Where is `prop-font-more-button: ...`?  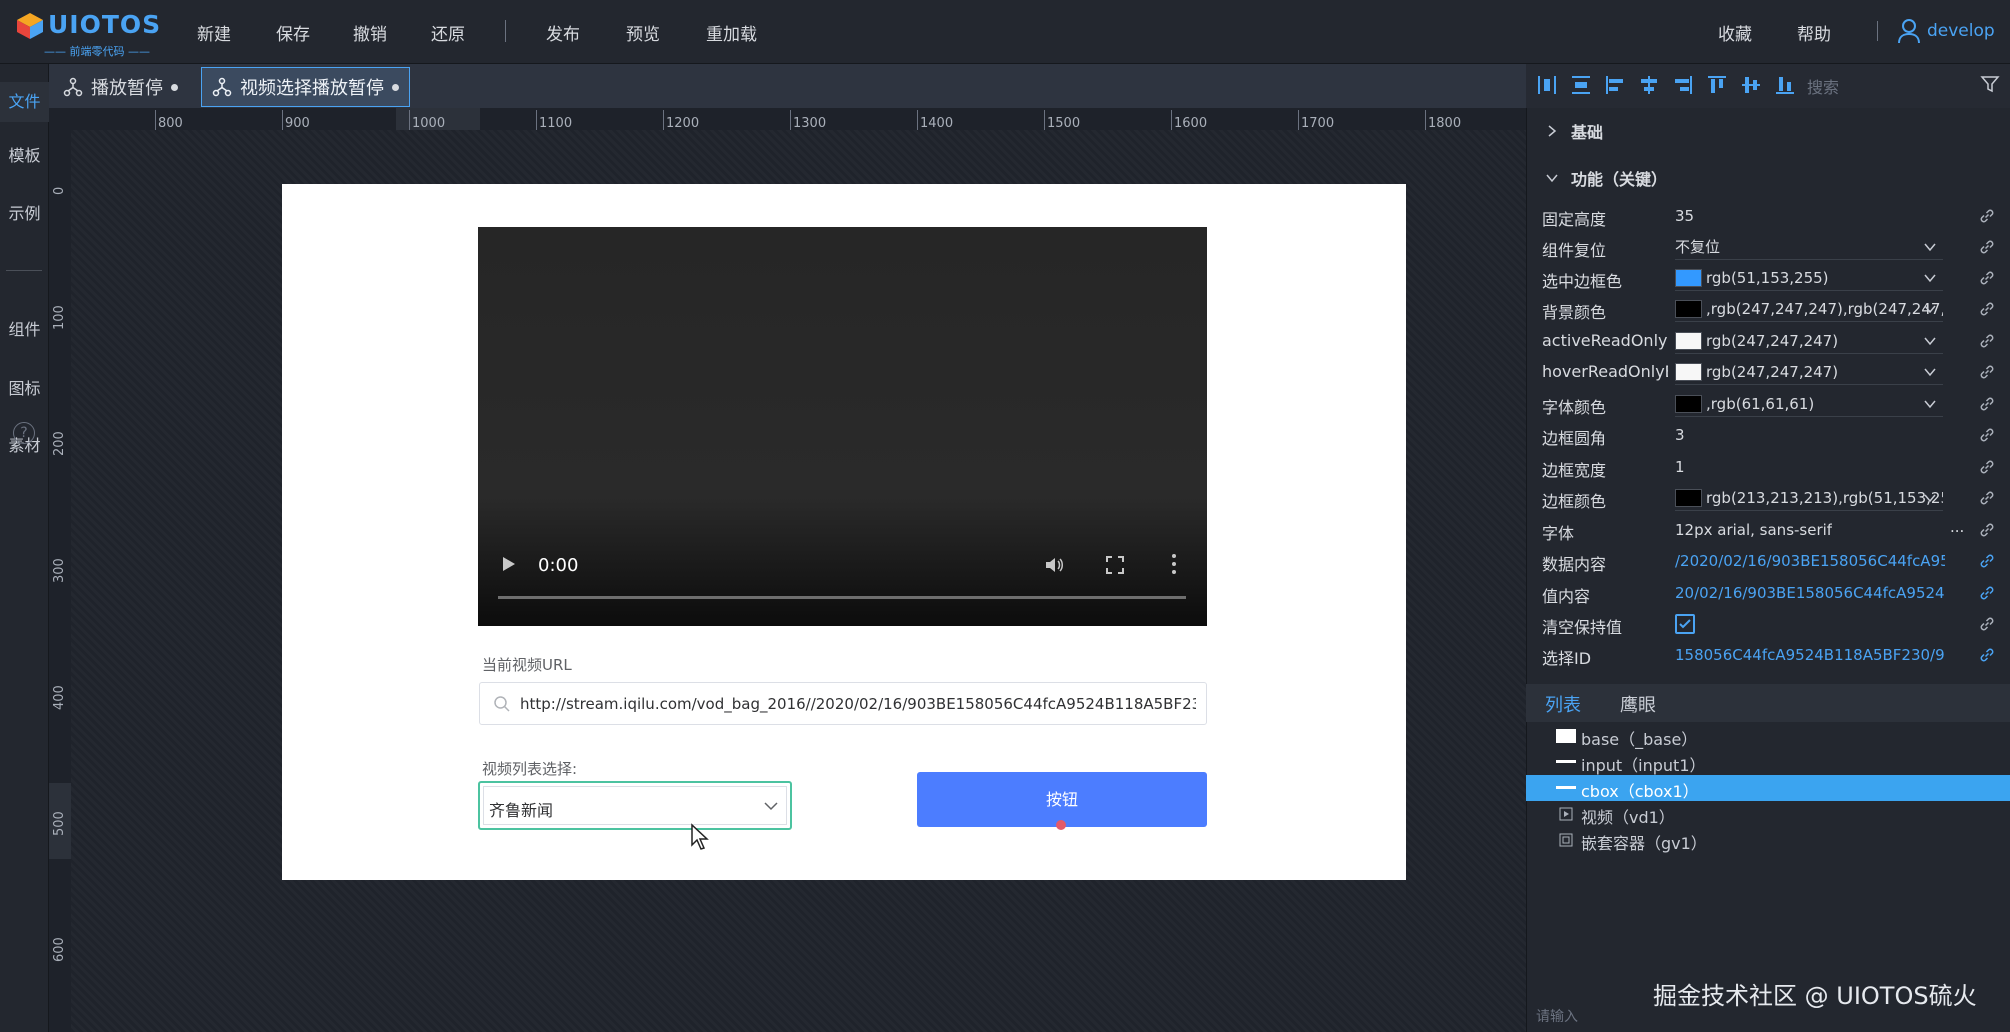
prop-font-more-button: ... is located at coordinates (1957, 527).